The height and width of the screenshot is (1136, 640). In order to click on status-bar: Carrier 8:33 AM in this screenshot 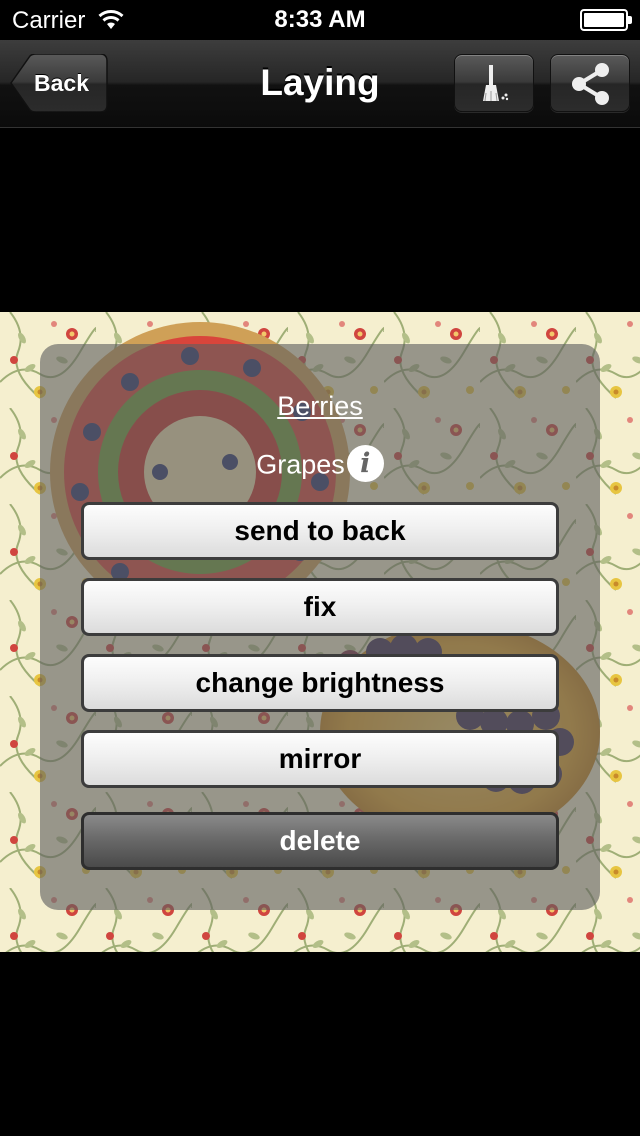, I will do `click(320, 20)`.